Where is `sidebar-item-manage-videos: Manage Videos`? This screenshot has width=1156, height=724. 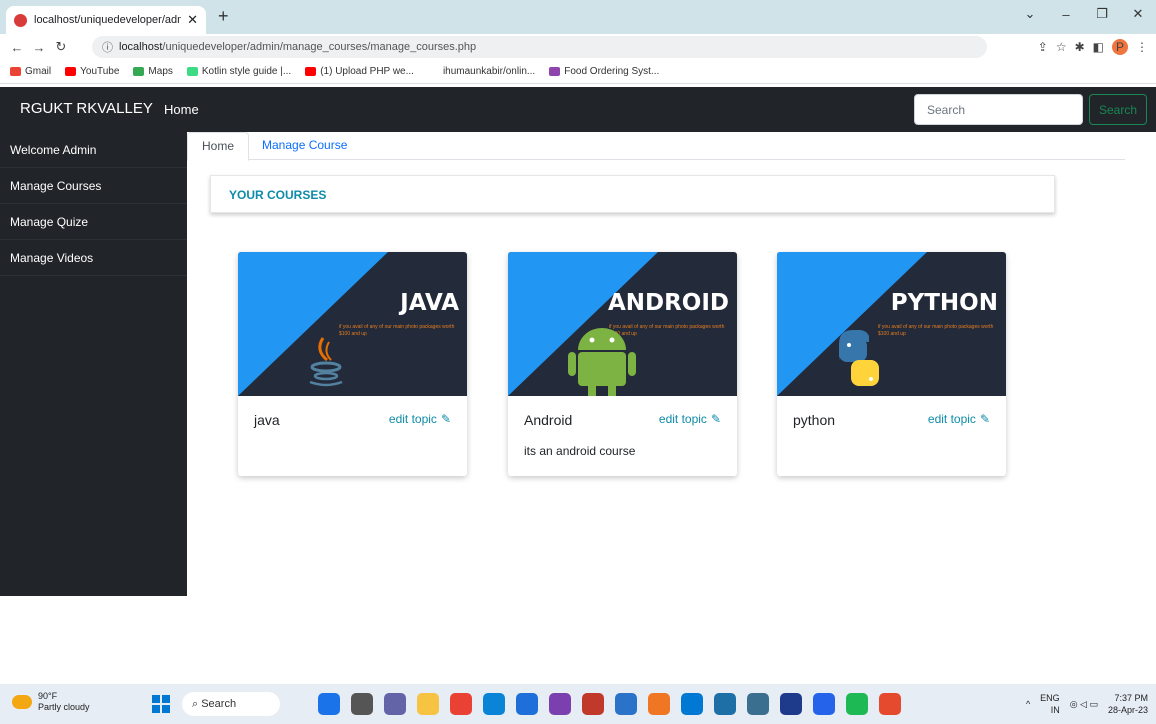
sidebar-item-manage-videos: Manage Videos is located at coordinates (93, 258).